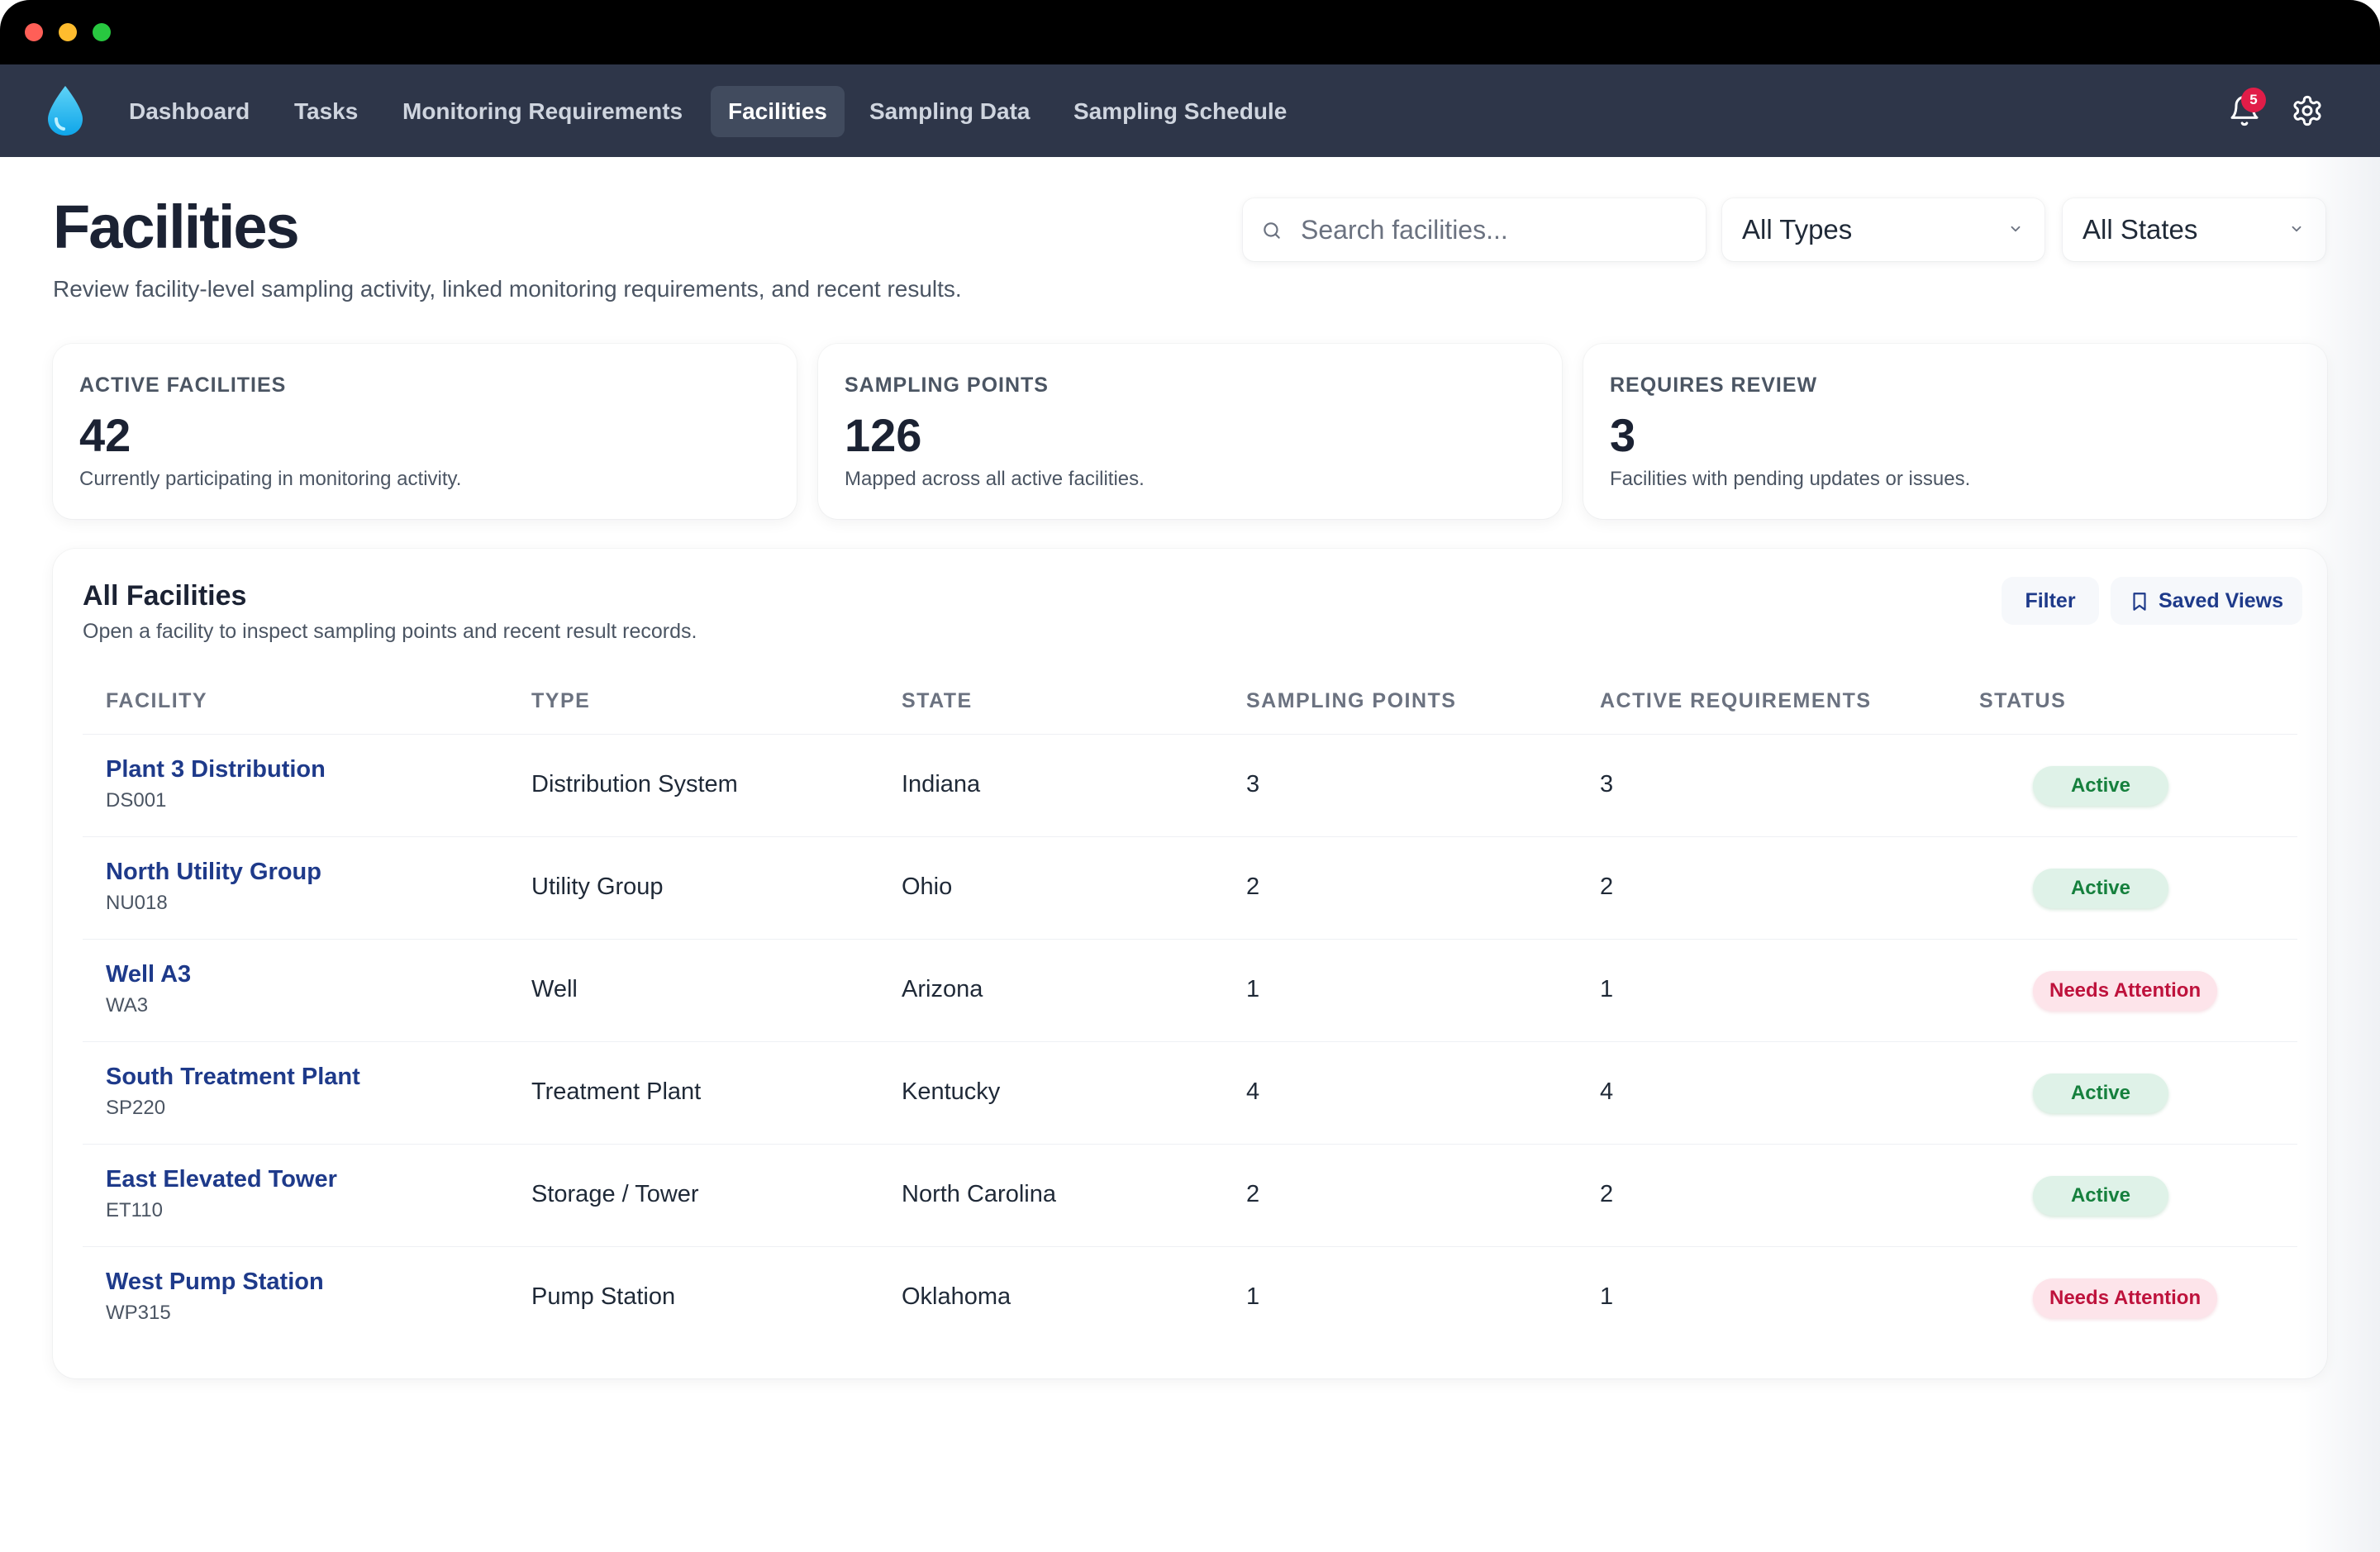  I want to click on facility-code: DS001, so click(136, 800).